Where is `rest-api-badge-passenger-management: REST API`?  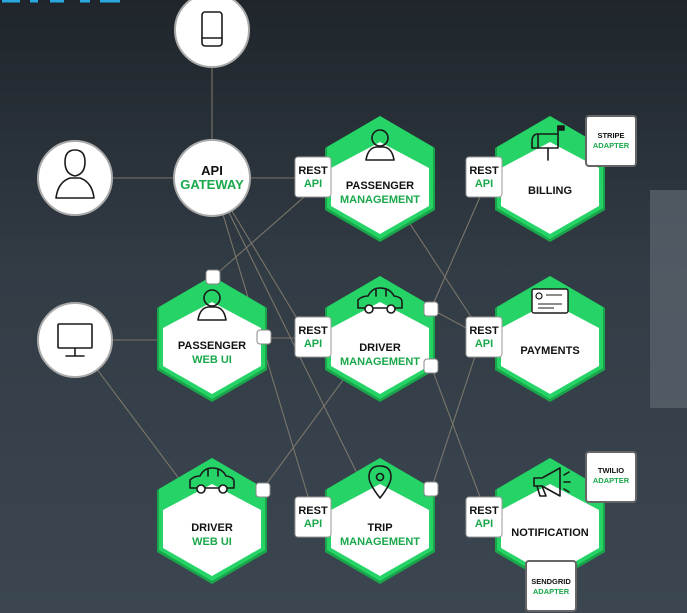
rest-api-badge-passenger-management: REST API is located at coordinates (313, 177).